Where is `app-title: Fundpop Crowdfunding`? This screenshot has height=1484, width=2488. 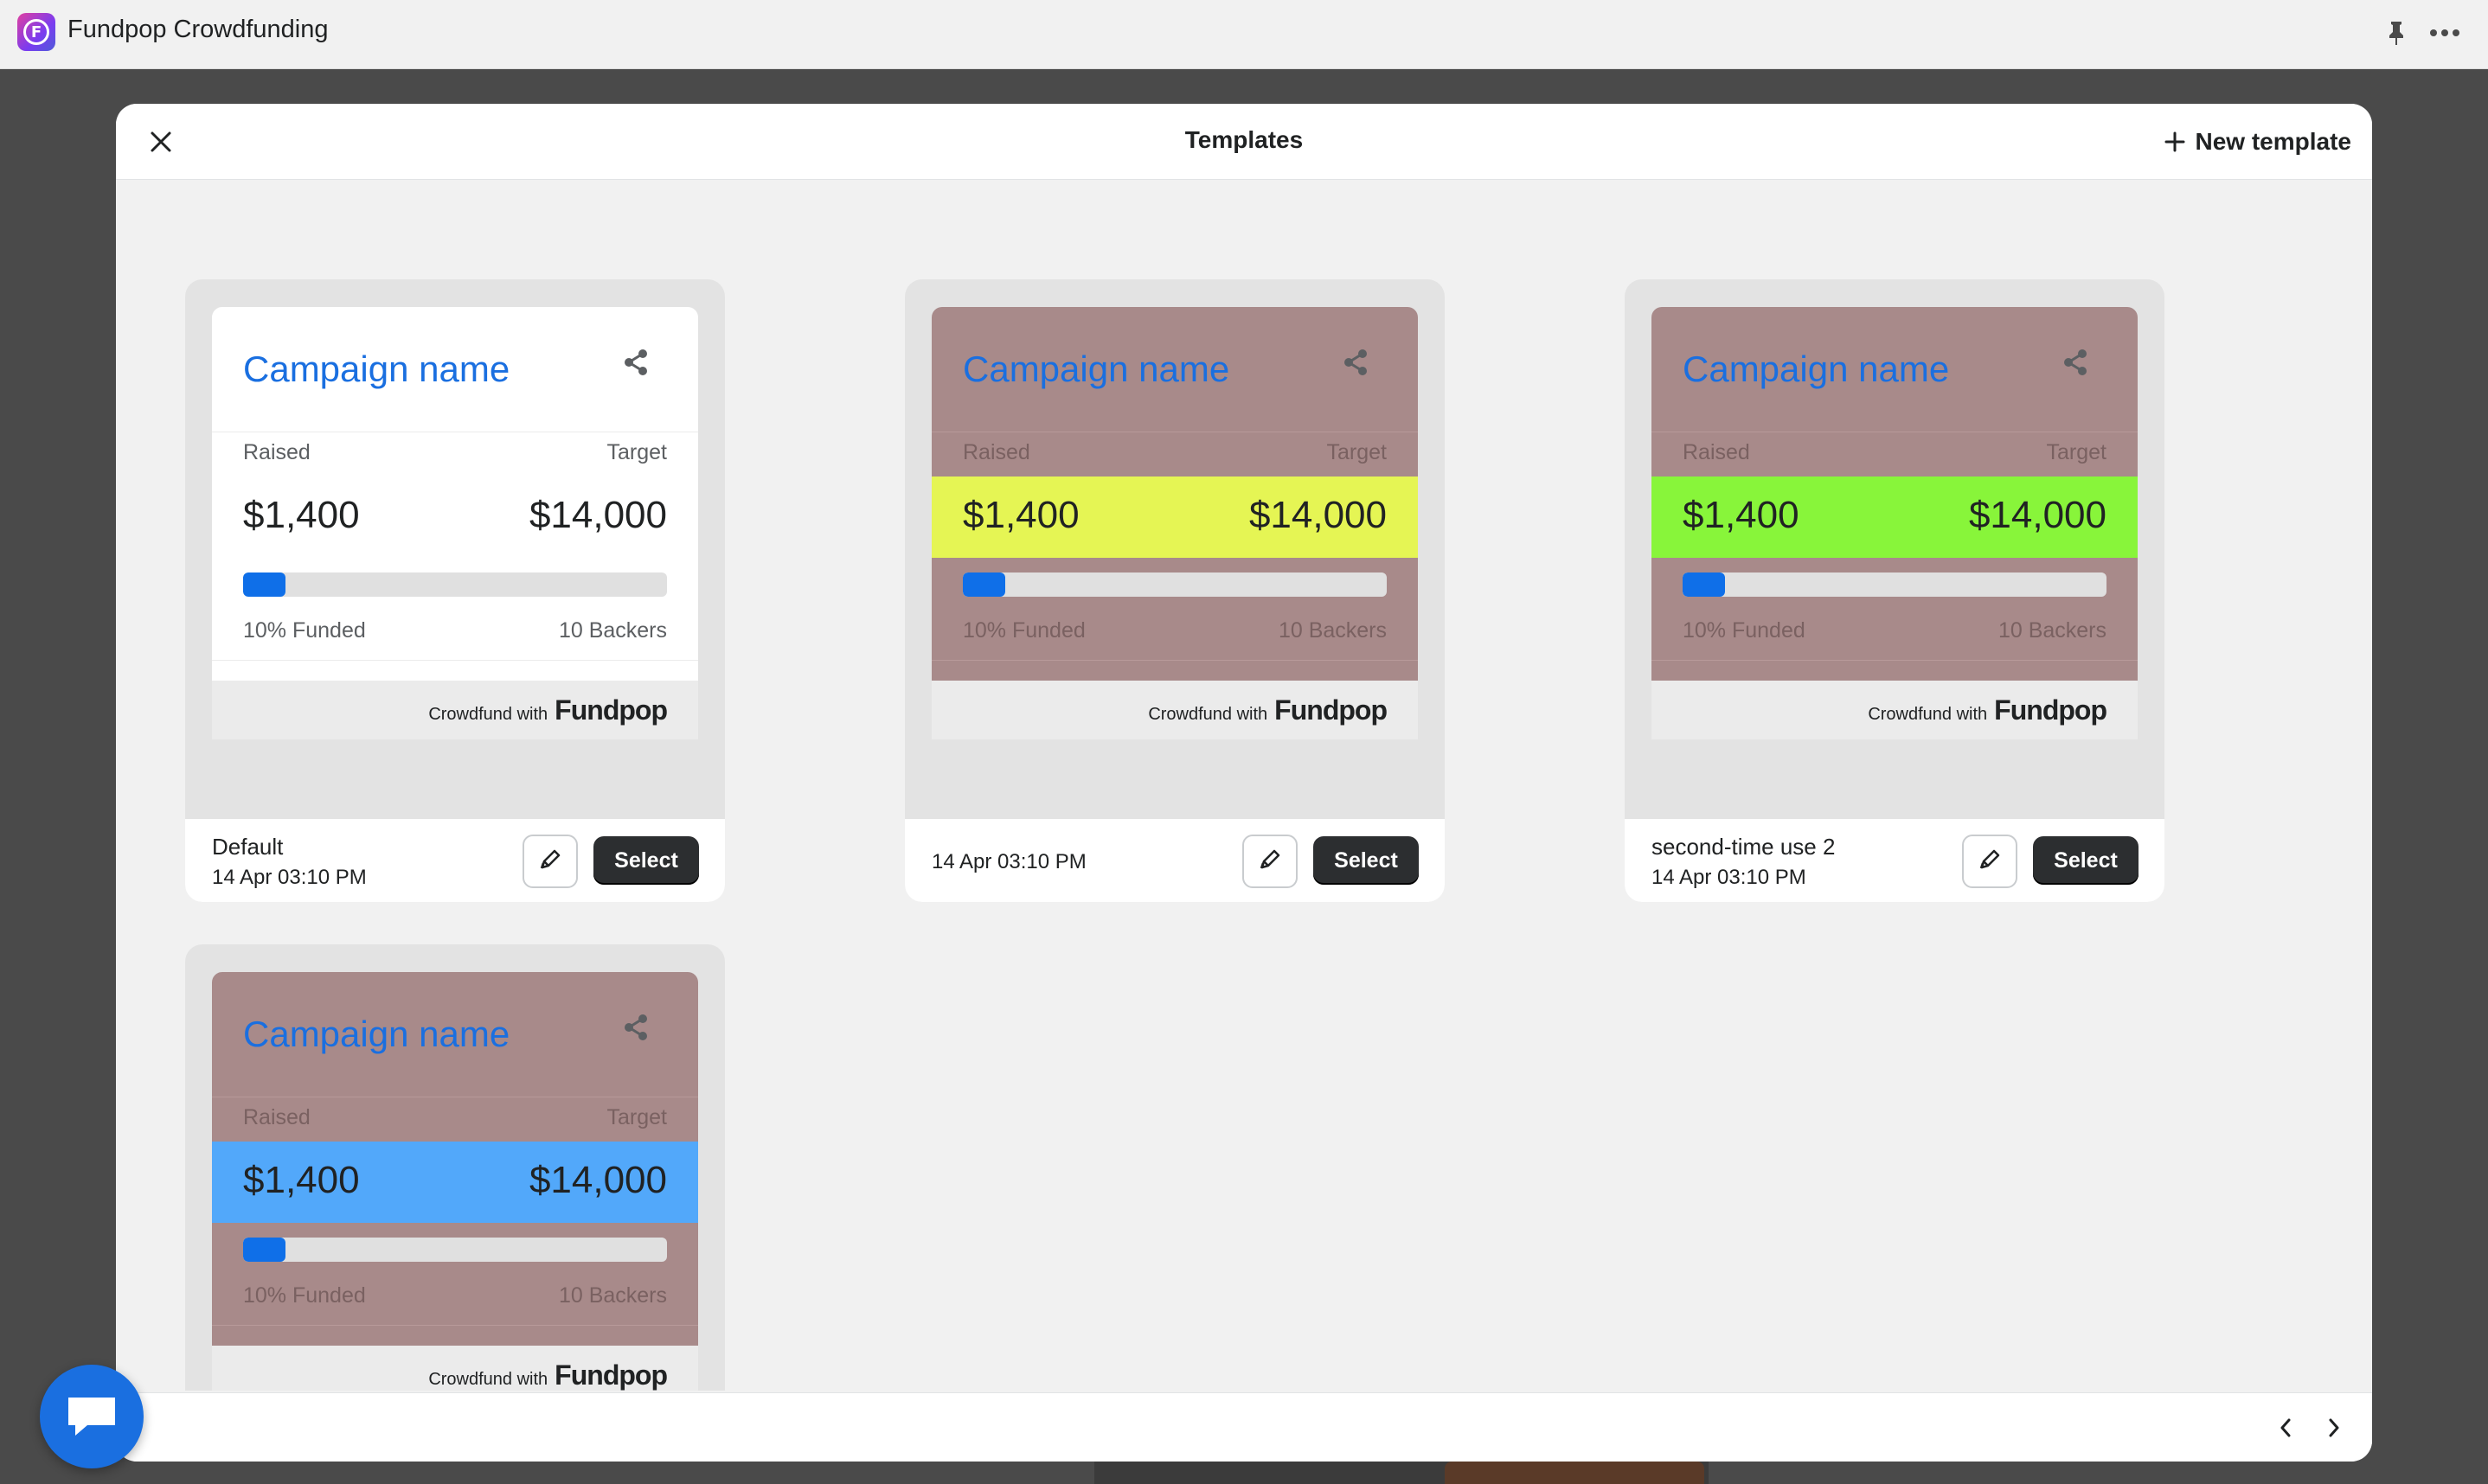
app-title: Fundpop Crowdfunding is located at coordinates (198, 29).